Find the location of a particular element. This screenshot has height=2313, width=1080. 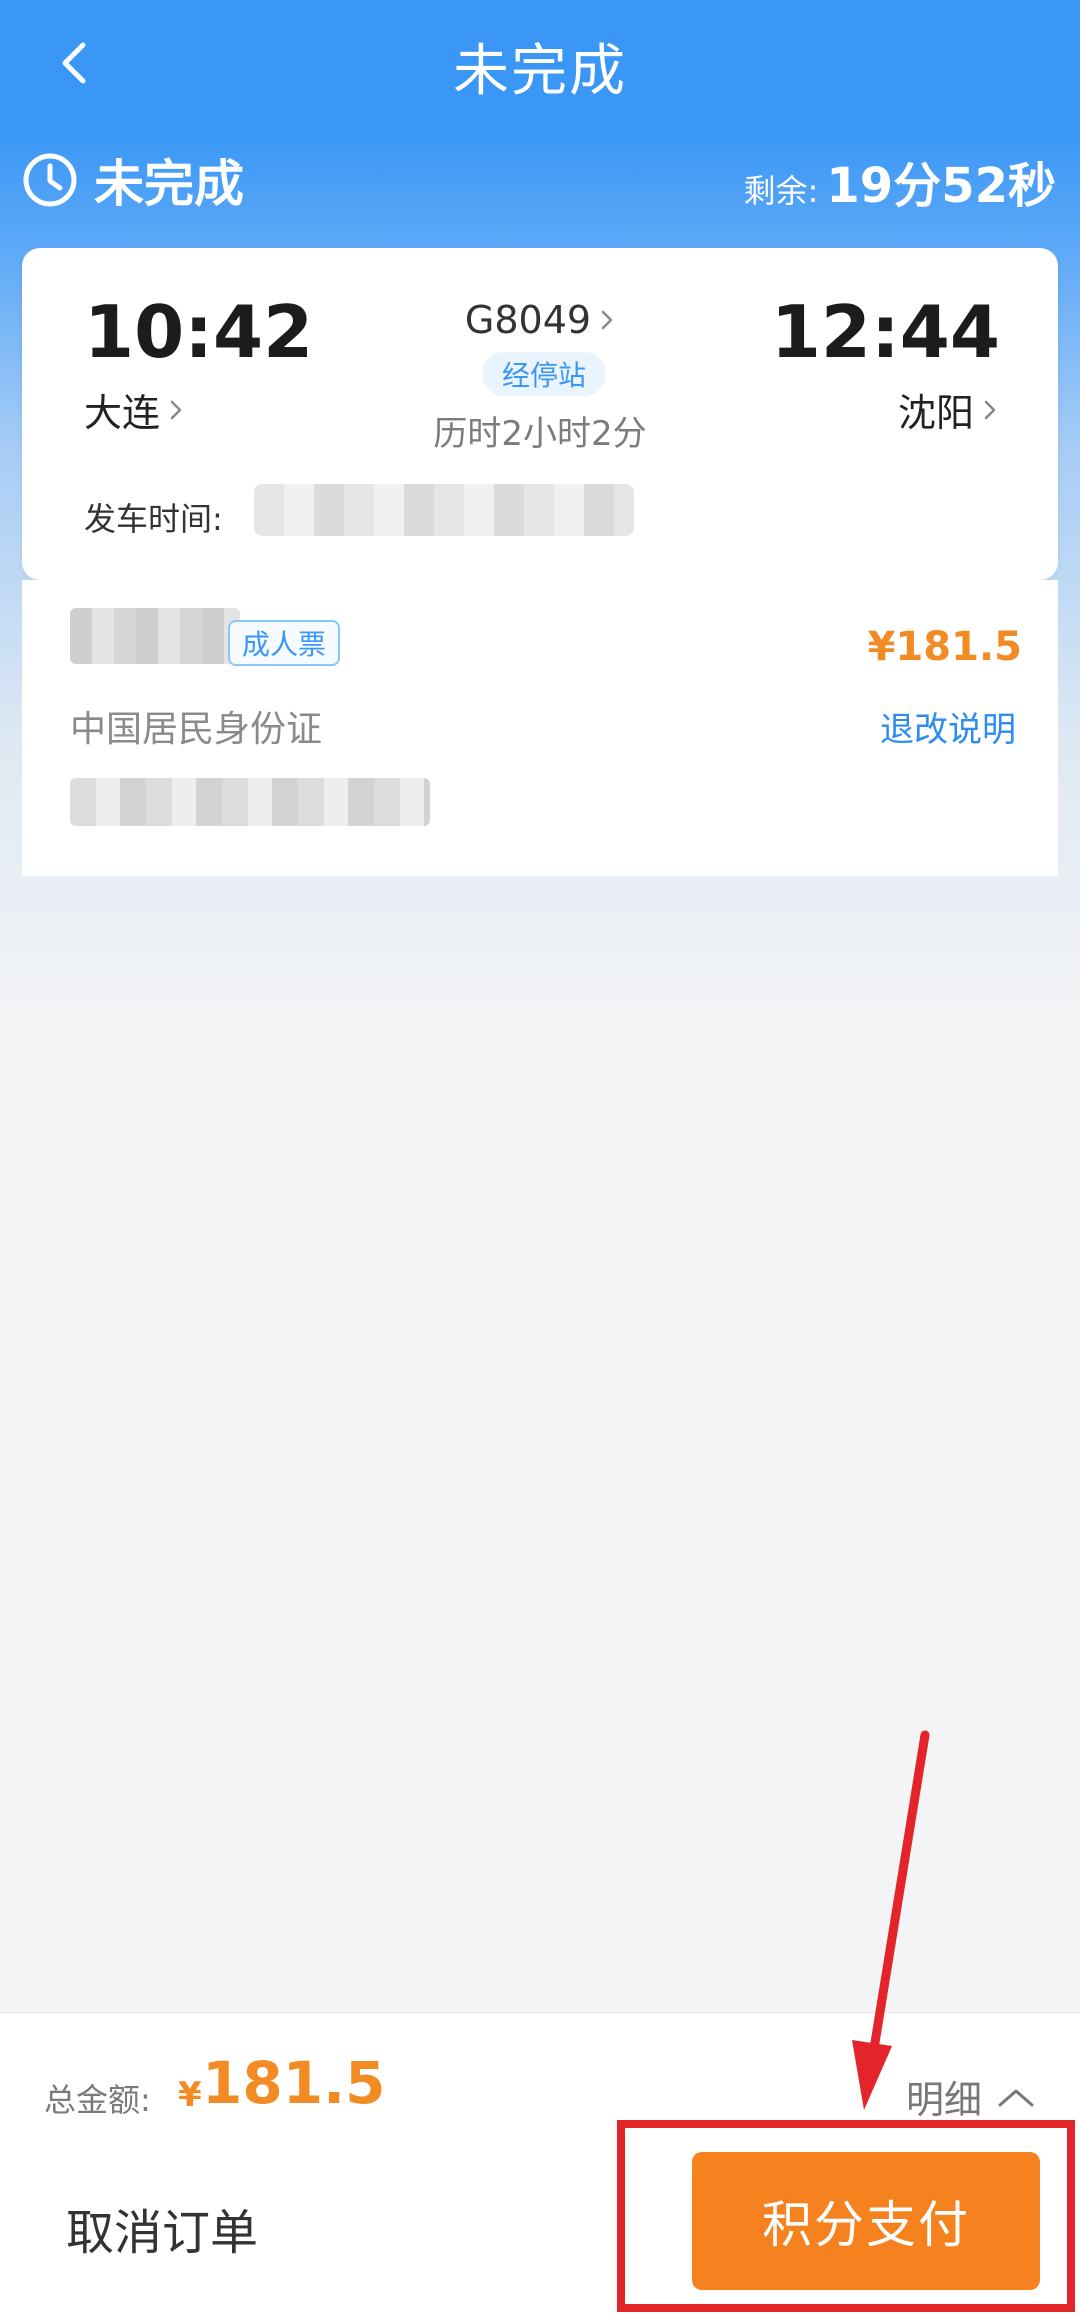

total-label: 总金额: is located at coordinates (97, 2100).